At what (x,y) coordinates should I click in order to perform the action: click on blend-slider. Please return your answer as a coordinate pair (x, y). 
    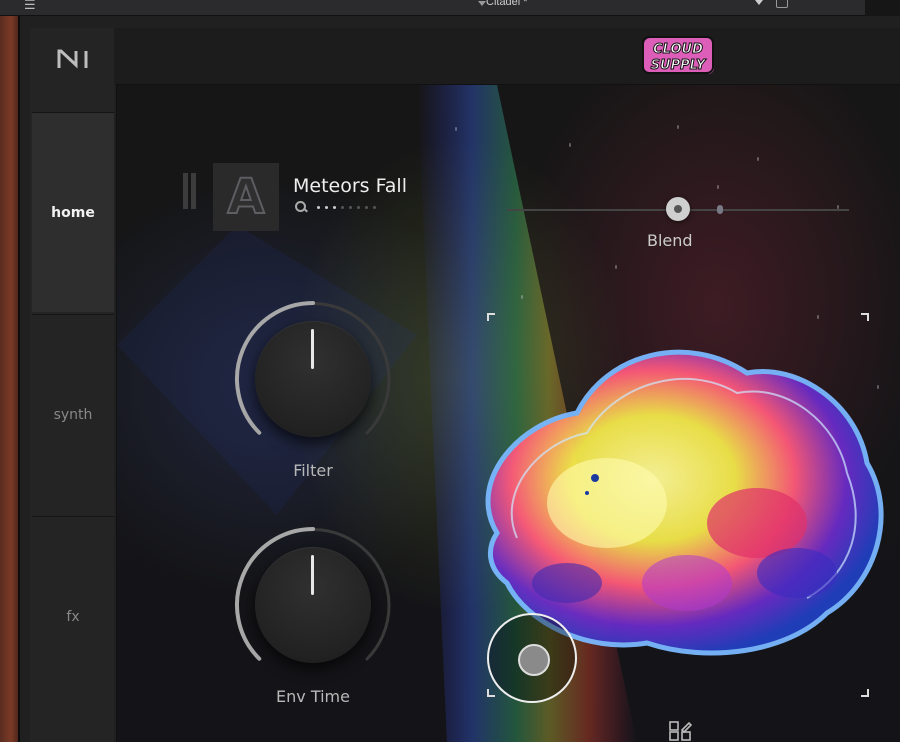
    Looking at the image, I should click on (678, 209).